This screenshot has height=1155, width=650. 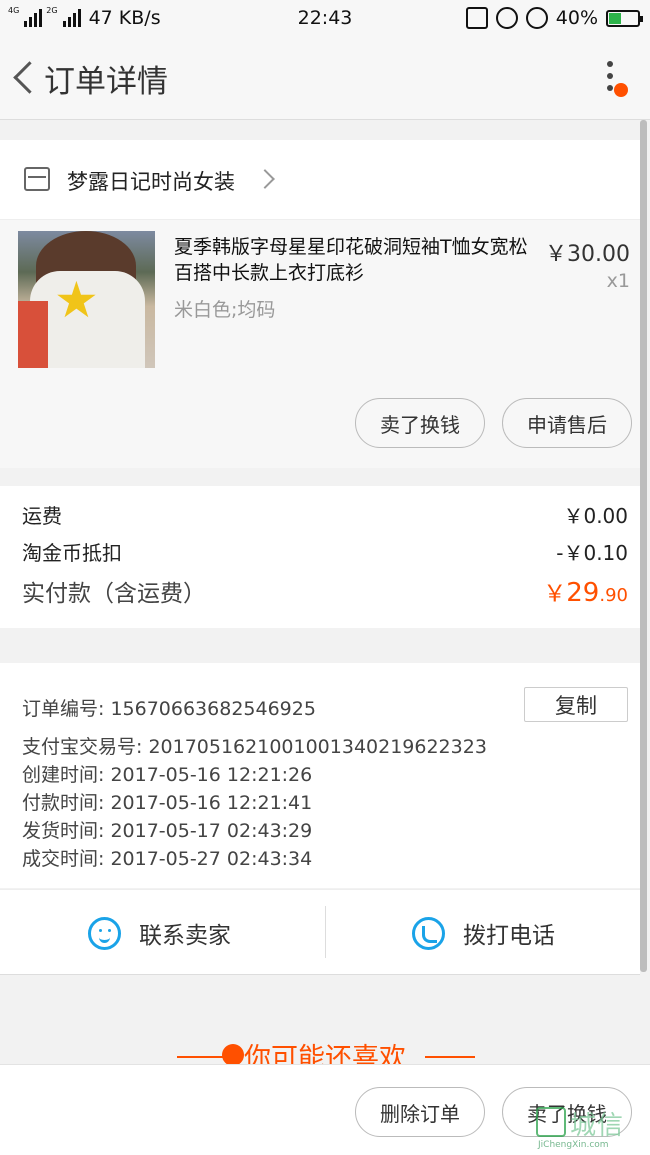 I want to click on back-arrow-icon, so click(x=25, y=78).